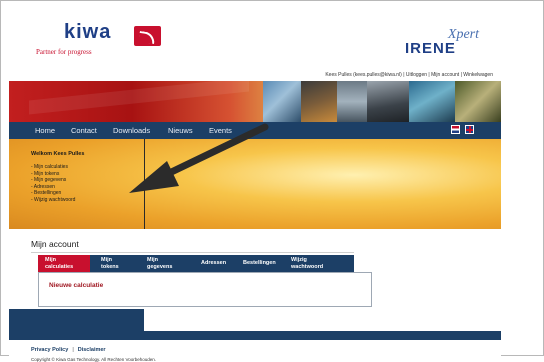  Describe the element at coordinates (388, 101) in the screenshot. I see `banner-photo-businessman` at that location.